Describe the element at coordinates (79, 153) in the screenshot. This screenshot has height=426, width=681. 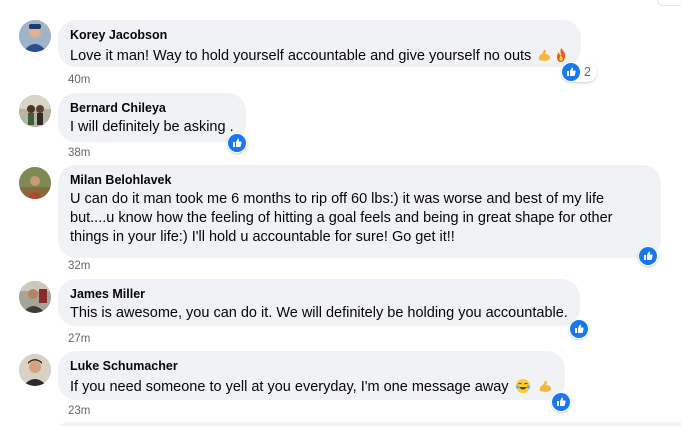
I see `comment-timestamp: 38m` at that location.